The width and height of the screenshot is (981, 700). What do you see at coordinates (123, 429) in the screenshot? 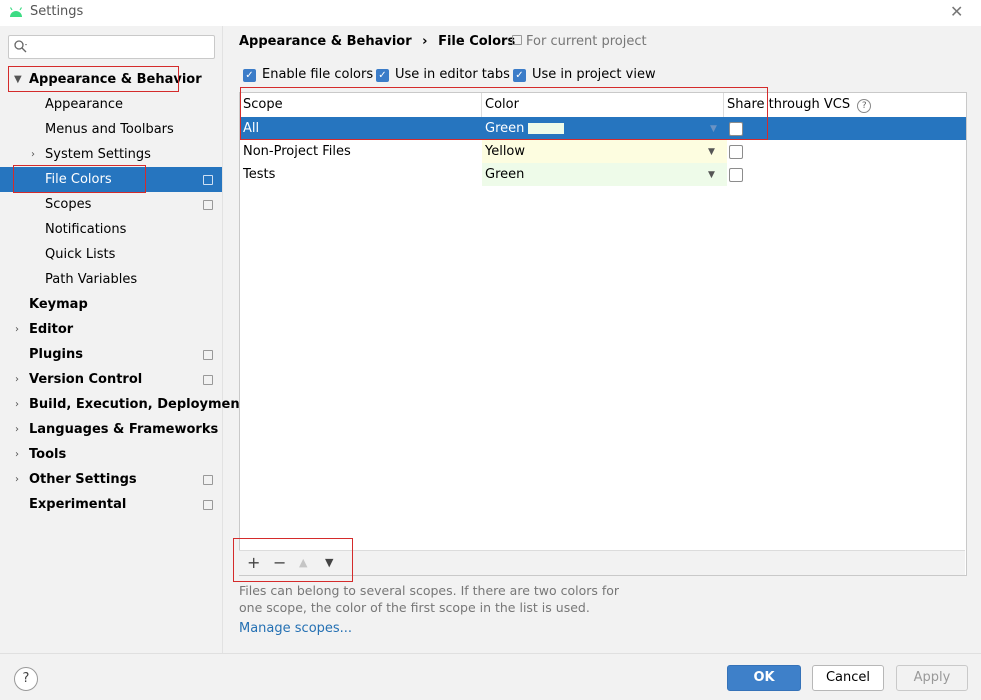
I see `sidebar-item-languages-frameworks: Languages & Frameworks` at bounding box center [123, 429].